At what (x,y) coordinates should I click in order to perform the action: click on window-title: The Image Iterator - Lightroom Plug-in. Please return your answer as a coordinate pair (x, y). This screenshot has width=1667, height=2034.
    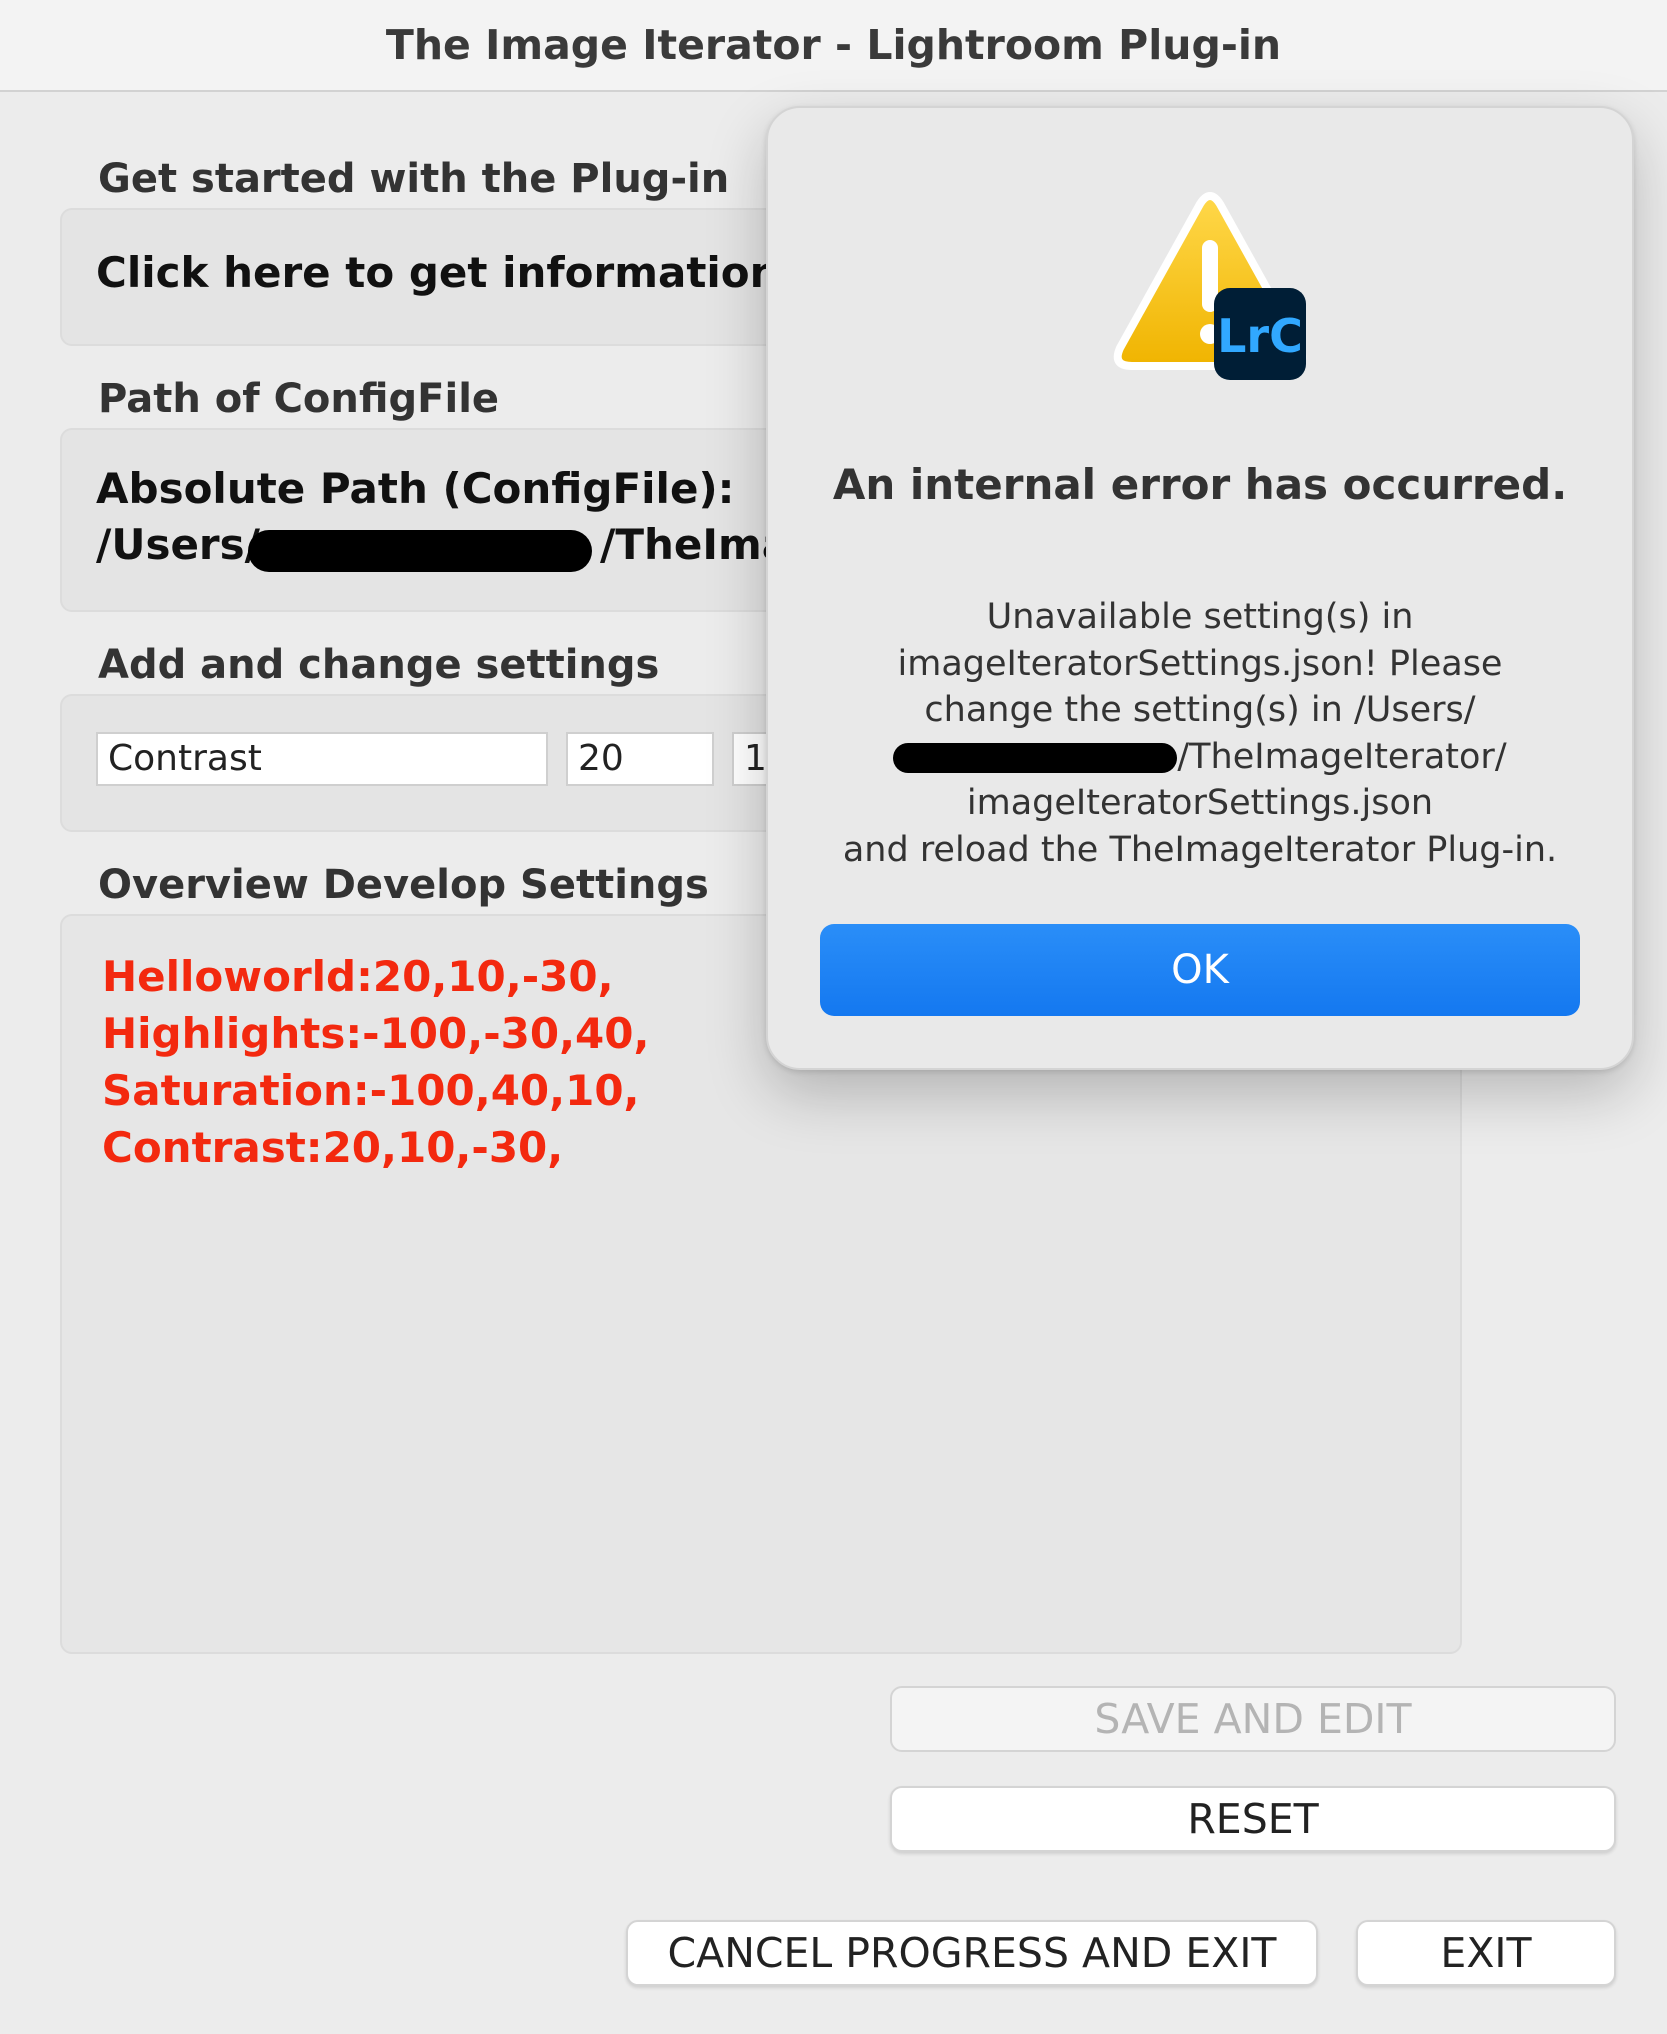
    Looking at the image, I should click on (833, 45).